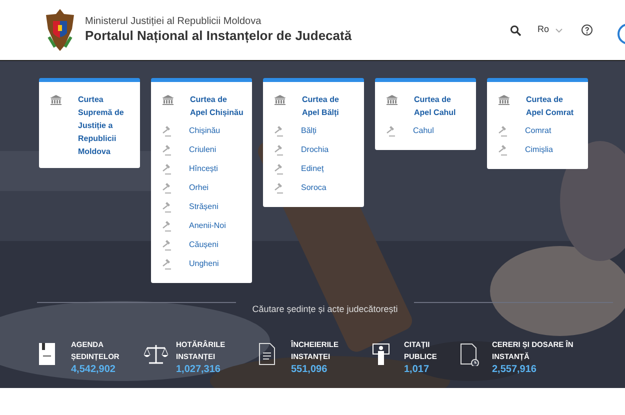 This screenshot has height=415, width=625. Describe the element at coordinates (559, 30) in the screenshot. I see `caret-icon` at that location.